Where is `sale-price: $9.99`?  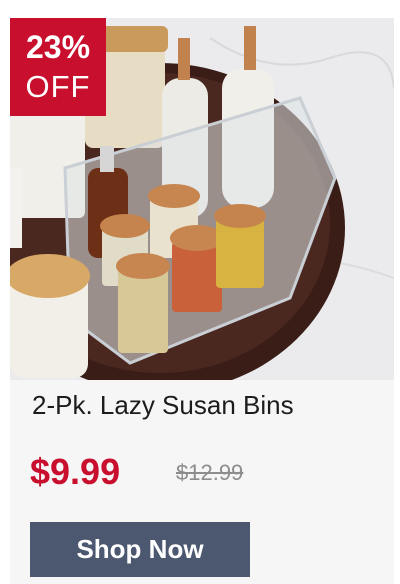 sale-price: $9.99 is located at coordinates (75, 471).